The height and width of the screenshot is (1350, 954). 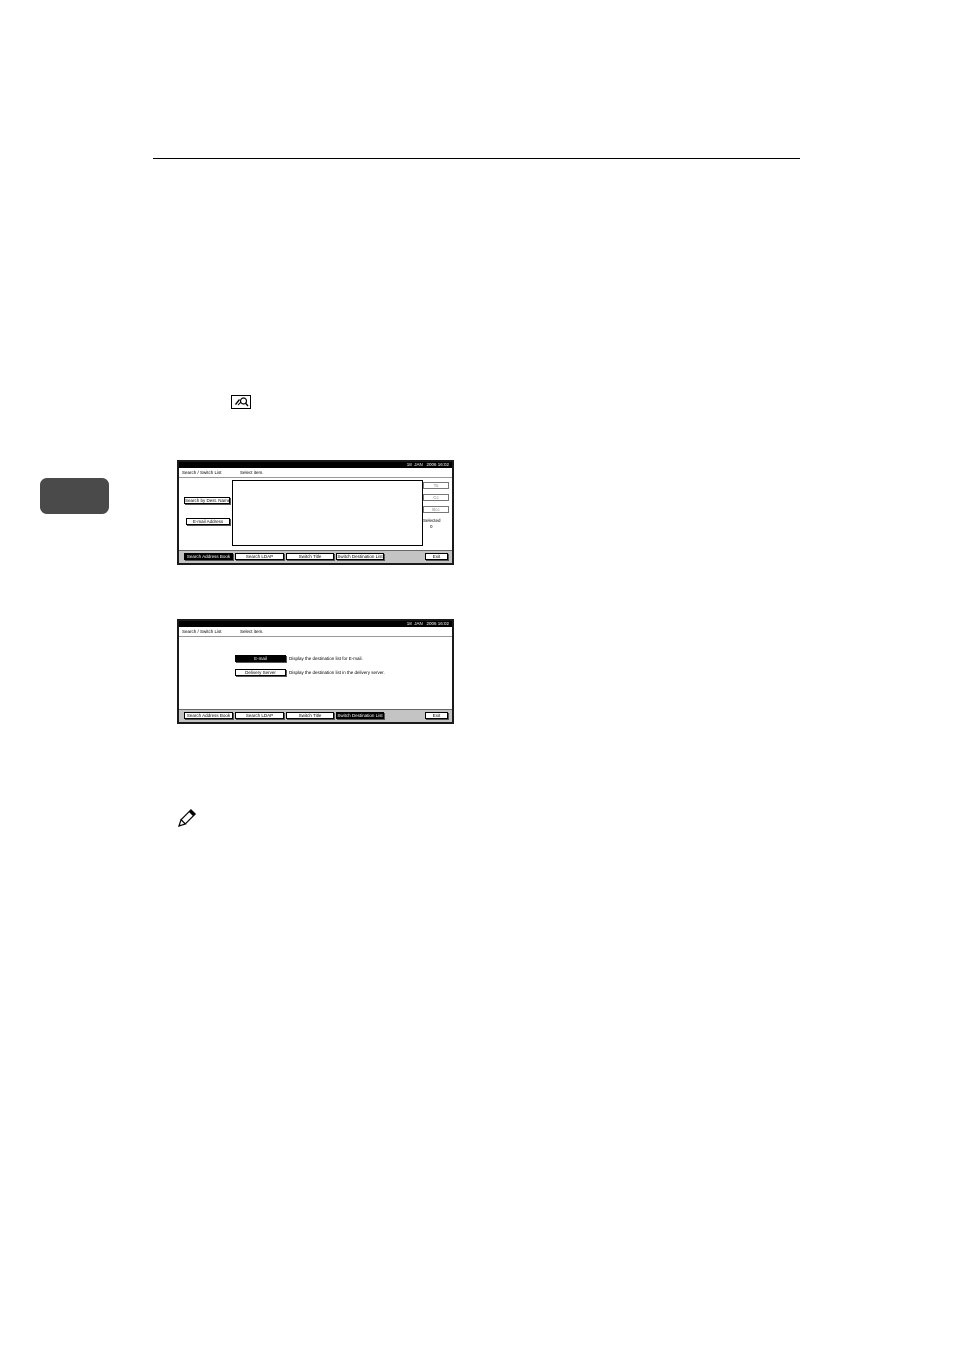 What do you see at coordinates (207, 500) in the screenshot?
I see `search-by-dest-name-button: Search by Dest. Name` at bounding box center [207, 500].